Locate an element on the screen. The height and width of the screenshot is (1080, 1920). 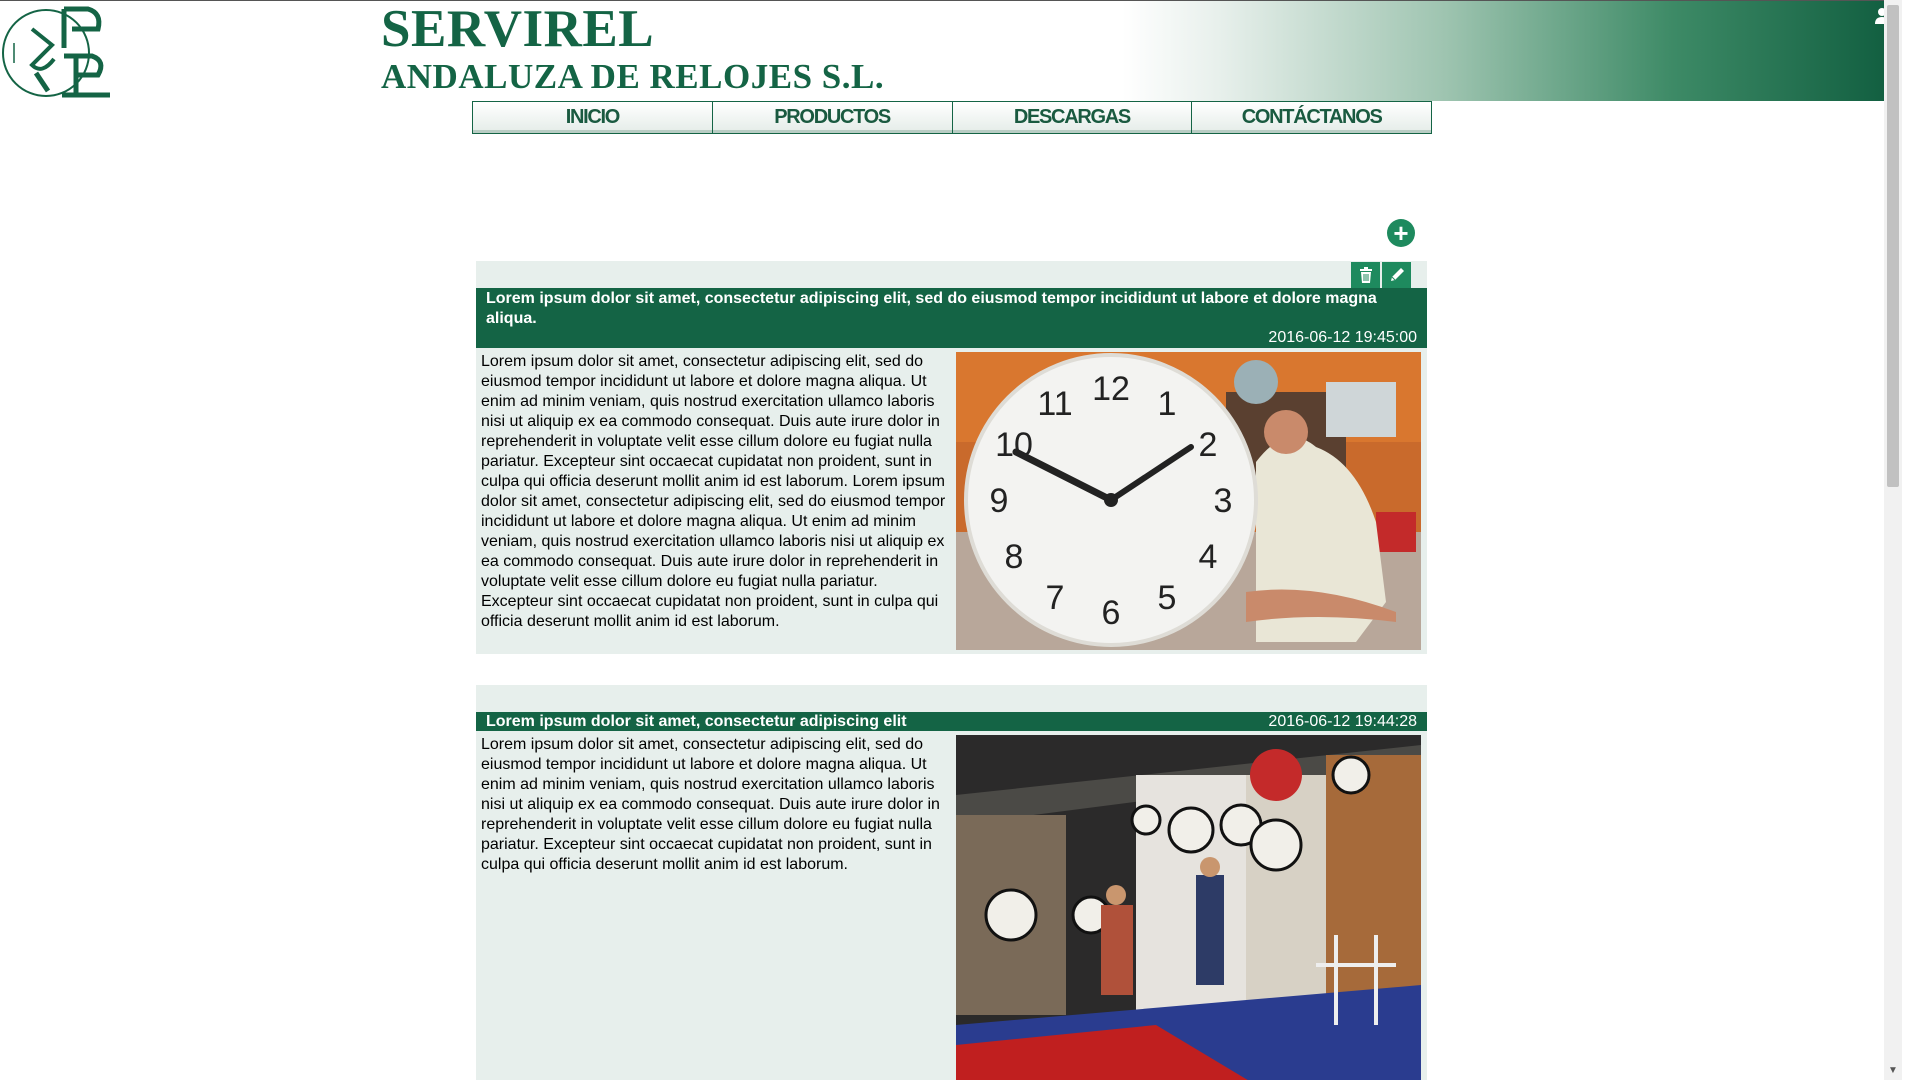
main-nav: INICIO PRODUCTOS DESCARGAS CONTÁCTANOS is located at coordinates (952, 117).